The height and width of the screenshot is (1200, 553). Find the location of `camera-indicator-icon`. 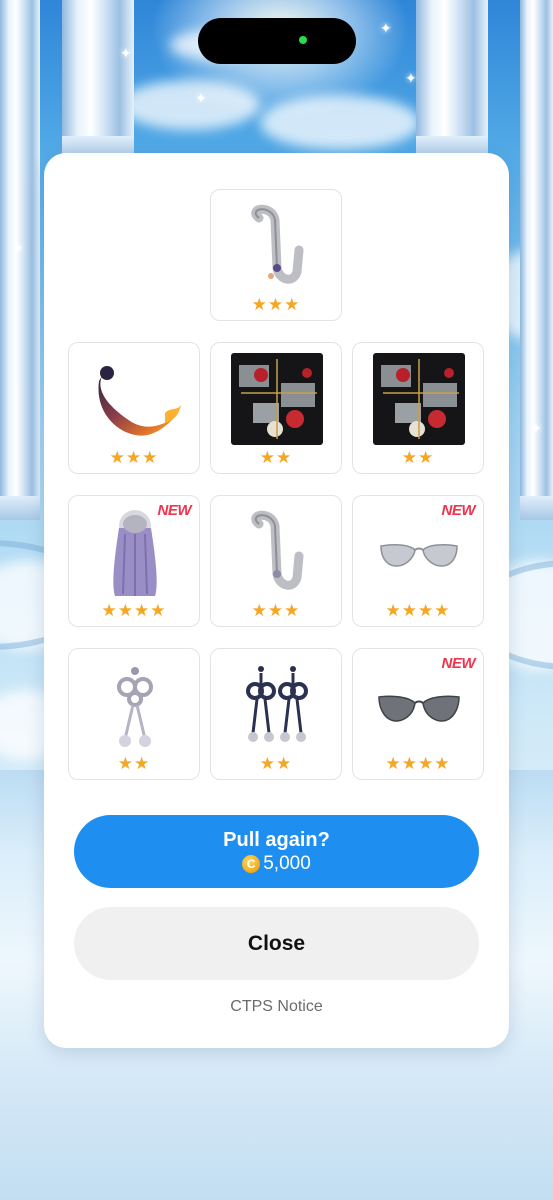

camera-indicator-icon is located at coordinates (303, 40).